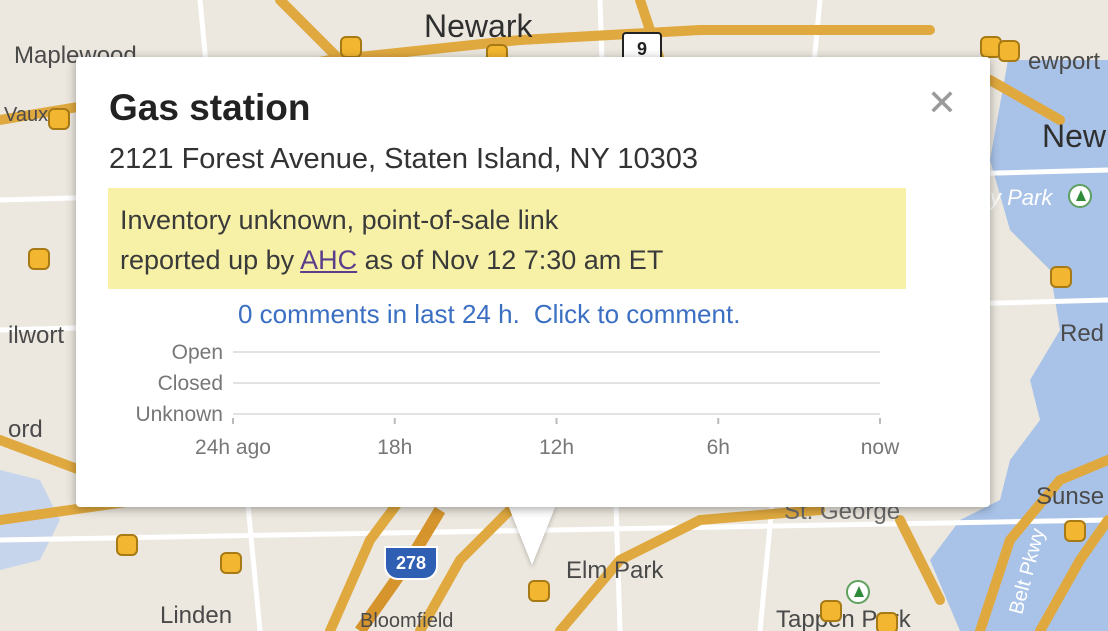 The height and width of the screenshot is (631, 1108). What do you see at coordinates (196, 615) in the screenshot?
I see `place-linden: Linden` at bounding box center [196, 615].